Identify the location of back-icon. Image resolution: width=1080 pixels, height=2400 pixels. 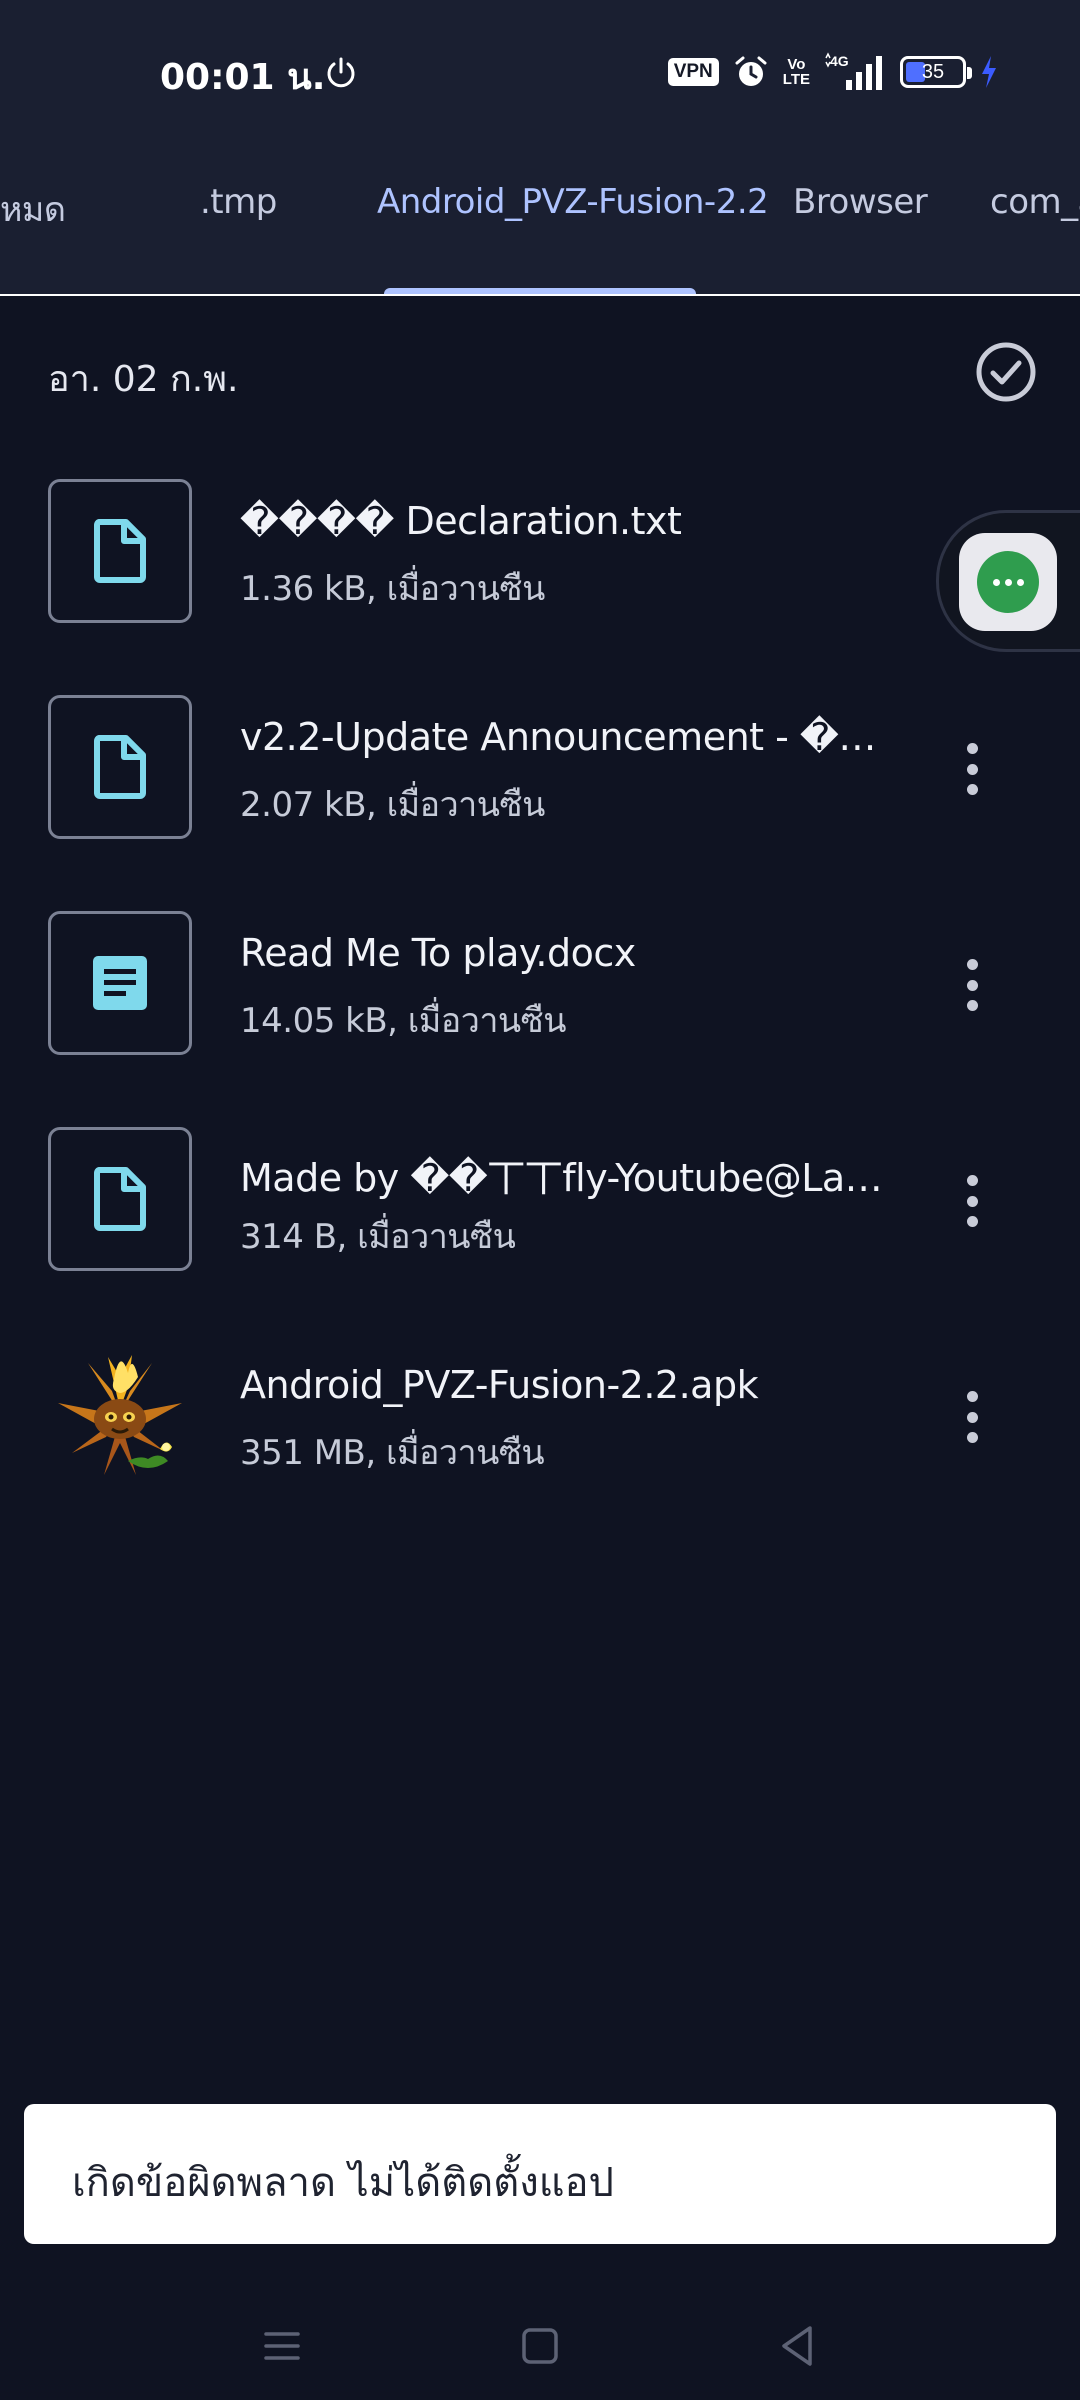
(798, 2346).